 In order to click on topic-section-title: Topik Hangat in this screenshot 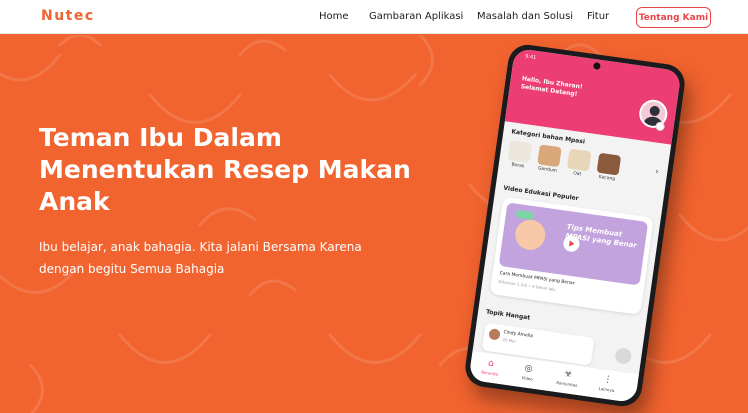, I will do `click(508, 315)`.